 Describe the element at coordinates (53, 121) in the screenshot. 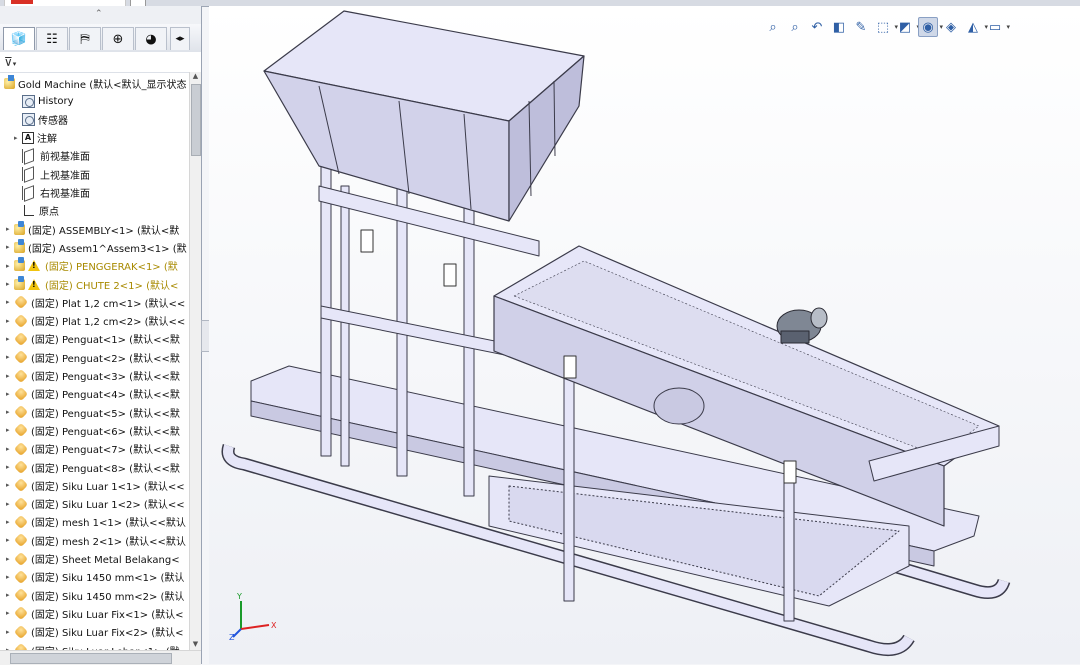

I see `tree-item-label: 传感器` at that location.